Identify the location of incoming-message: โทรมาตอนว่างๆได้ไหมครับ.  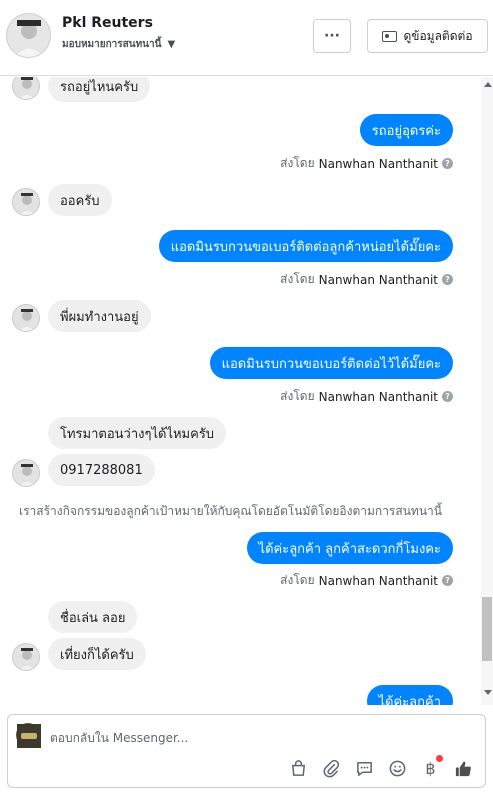
(137, 433).